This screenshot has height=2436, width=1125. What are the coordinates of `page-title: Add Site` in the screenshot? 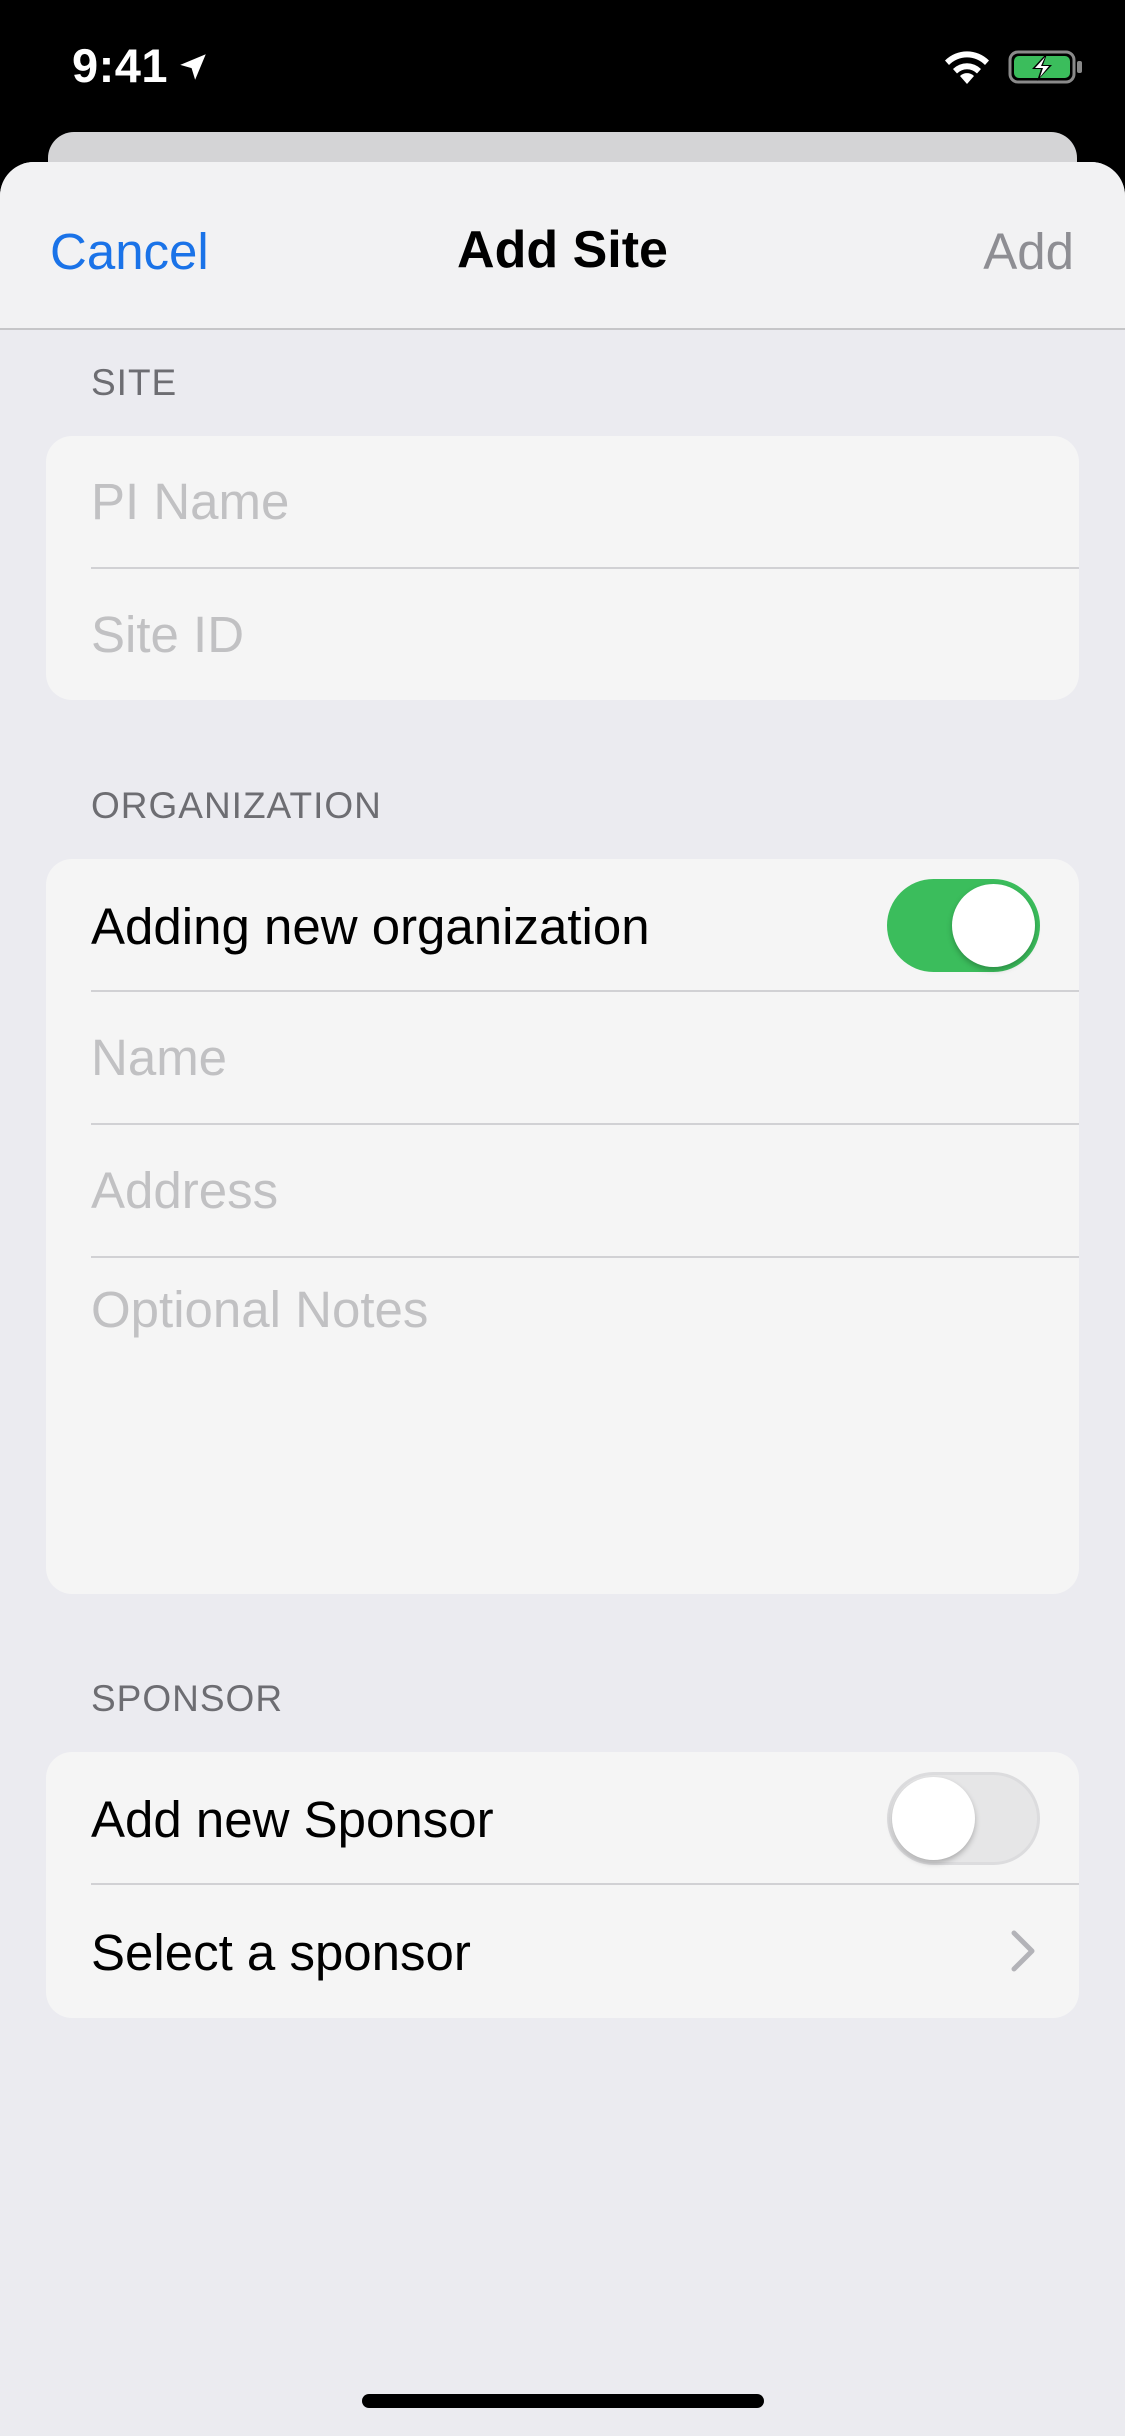 It's located at (562, 250).